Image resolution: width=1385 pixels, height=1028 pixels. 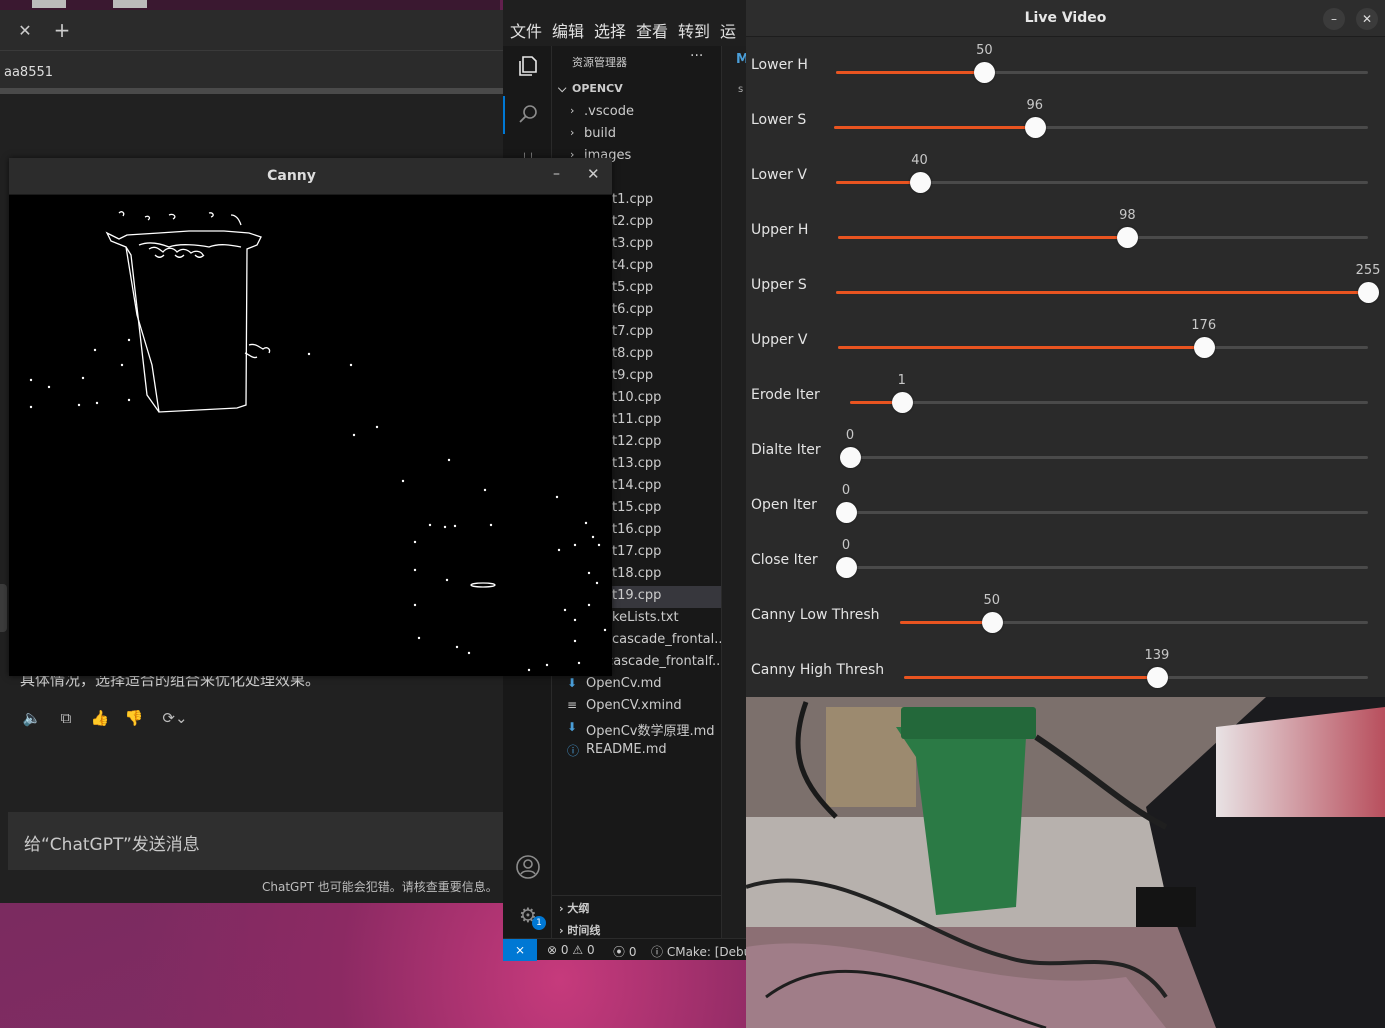 What do you see at coordinates (590, 950) in the screenshot?
I see `warning-count: 0` at bounding box center [590, 950].